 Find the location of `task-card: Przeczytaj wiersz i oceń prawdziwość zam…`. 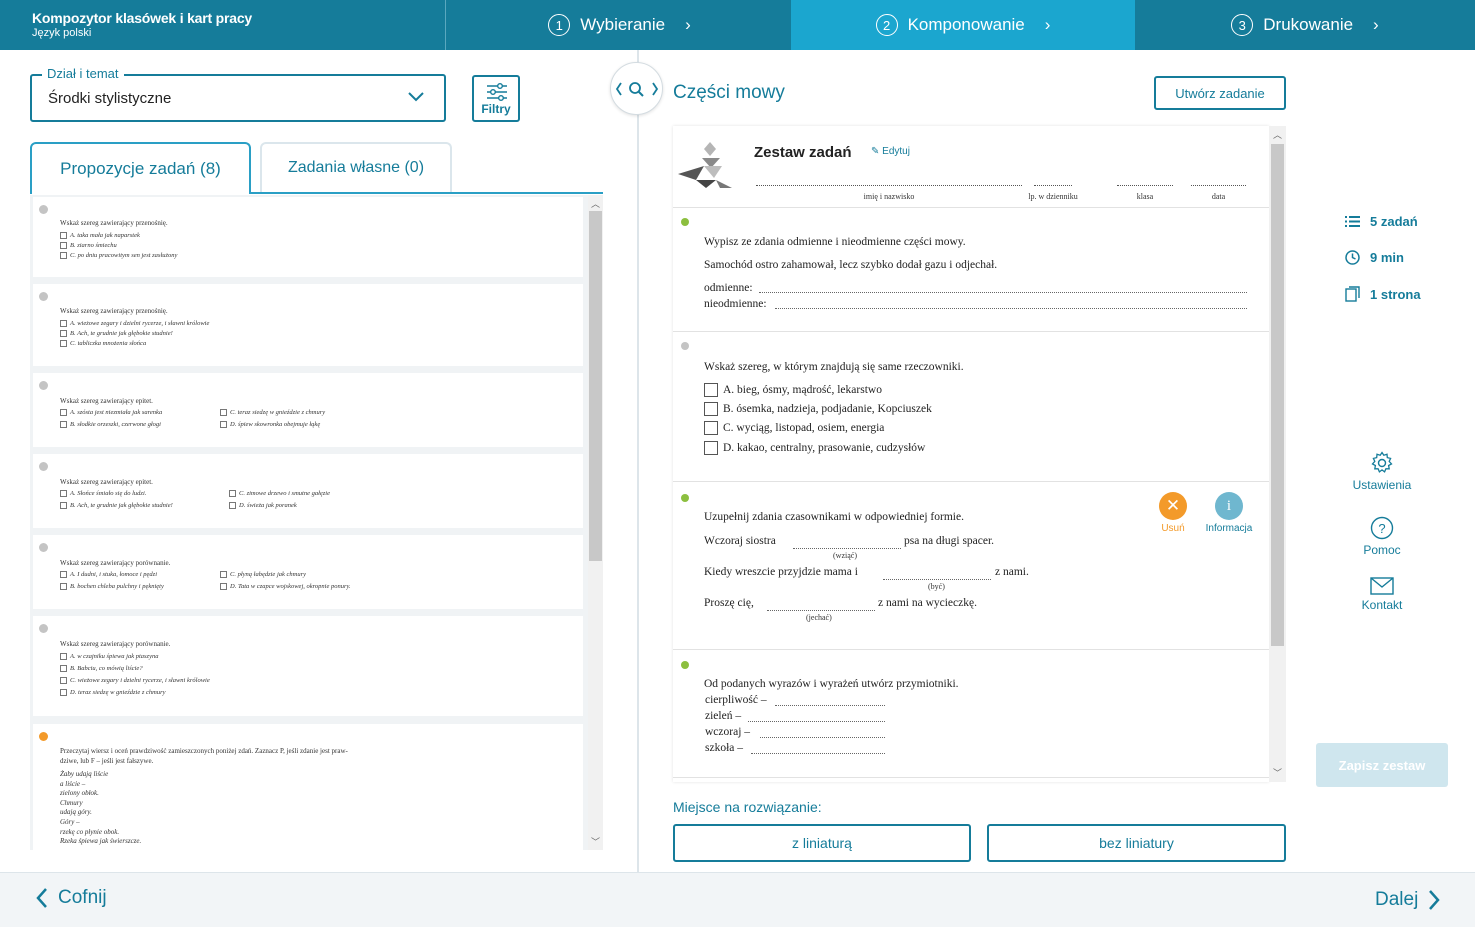

task-card: Przeczytaj wiersz i oceń prawdziwość zam… is located at coordinates (308, 787).